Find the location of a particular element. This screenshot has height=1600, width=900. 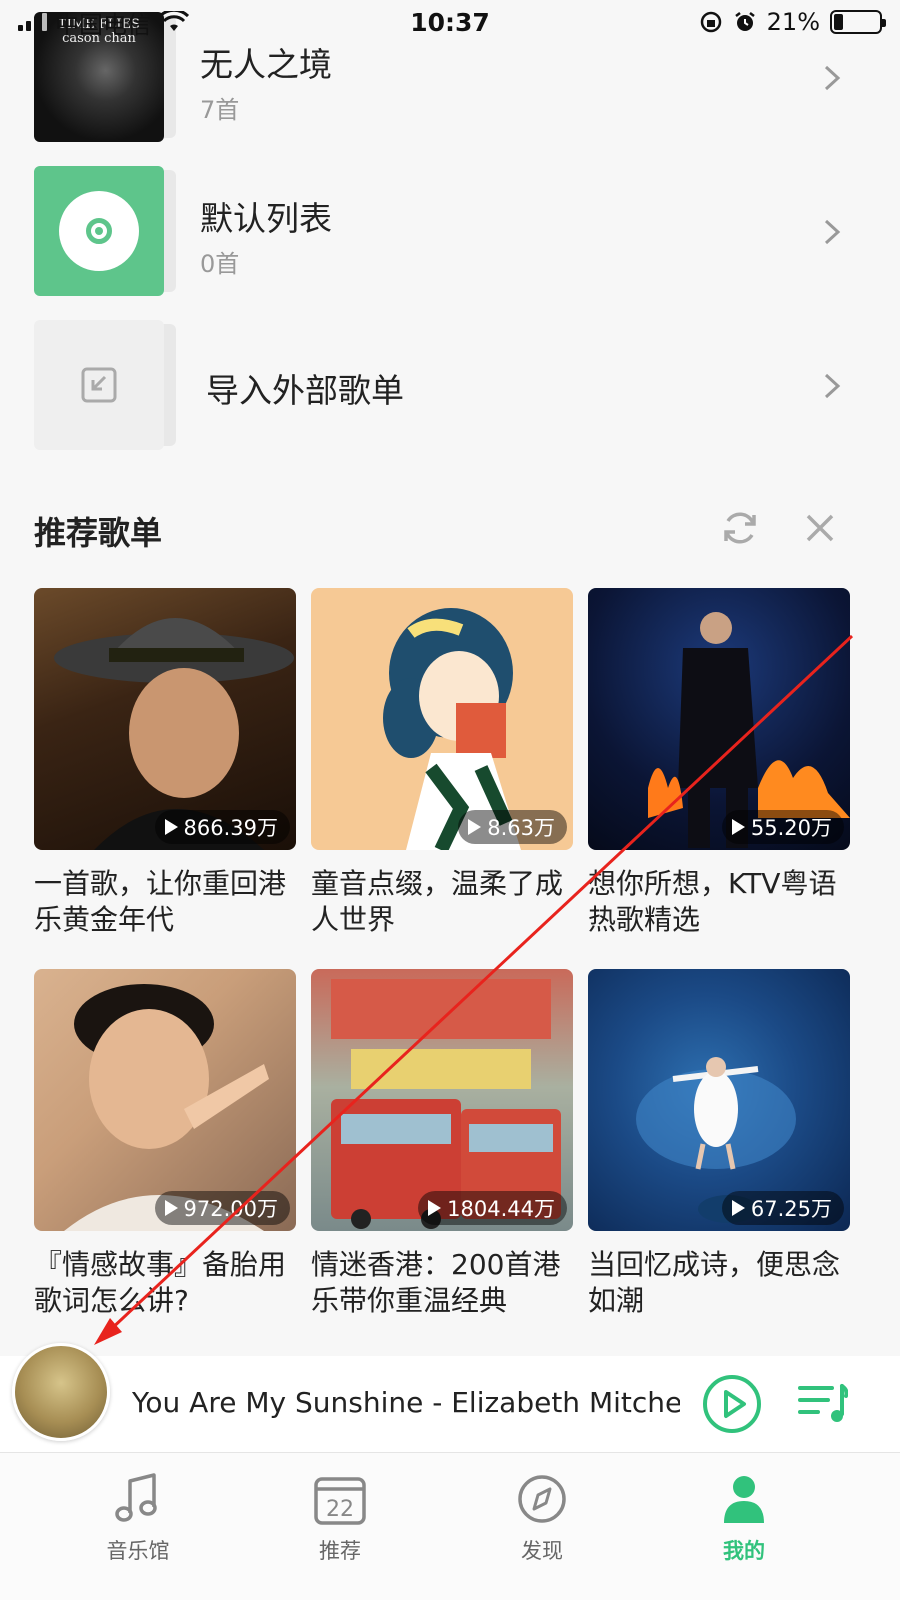

disc-icon is located at coordinates (99, 231).